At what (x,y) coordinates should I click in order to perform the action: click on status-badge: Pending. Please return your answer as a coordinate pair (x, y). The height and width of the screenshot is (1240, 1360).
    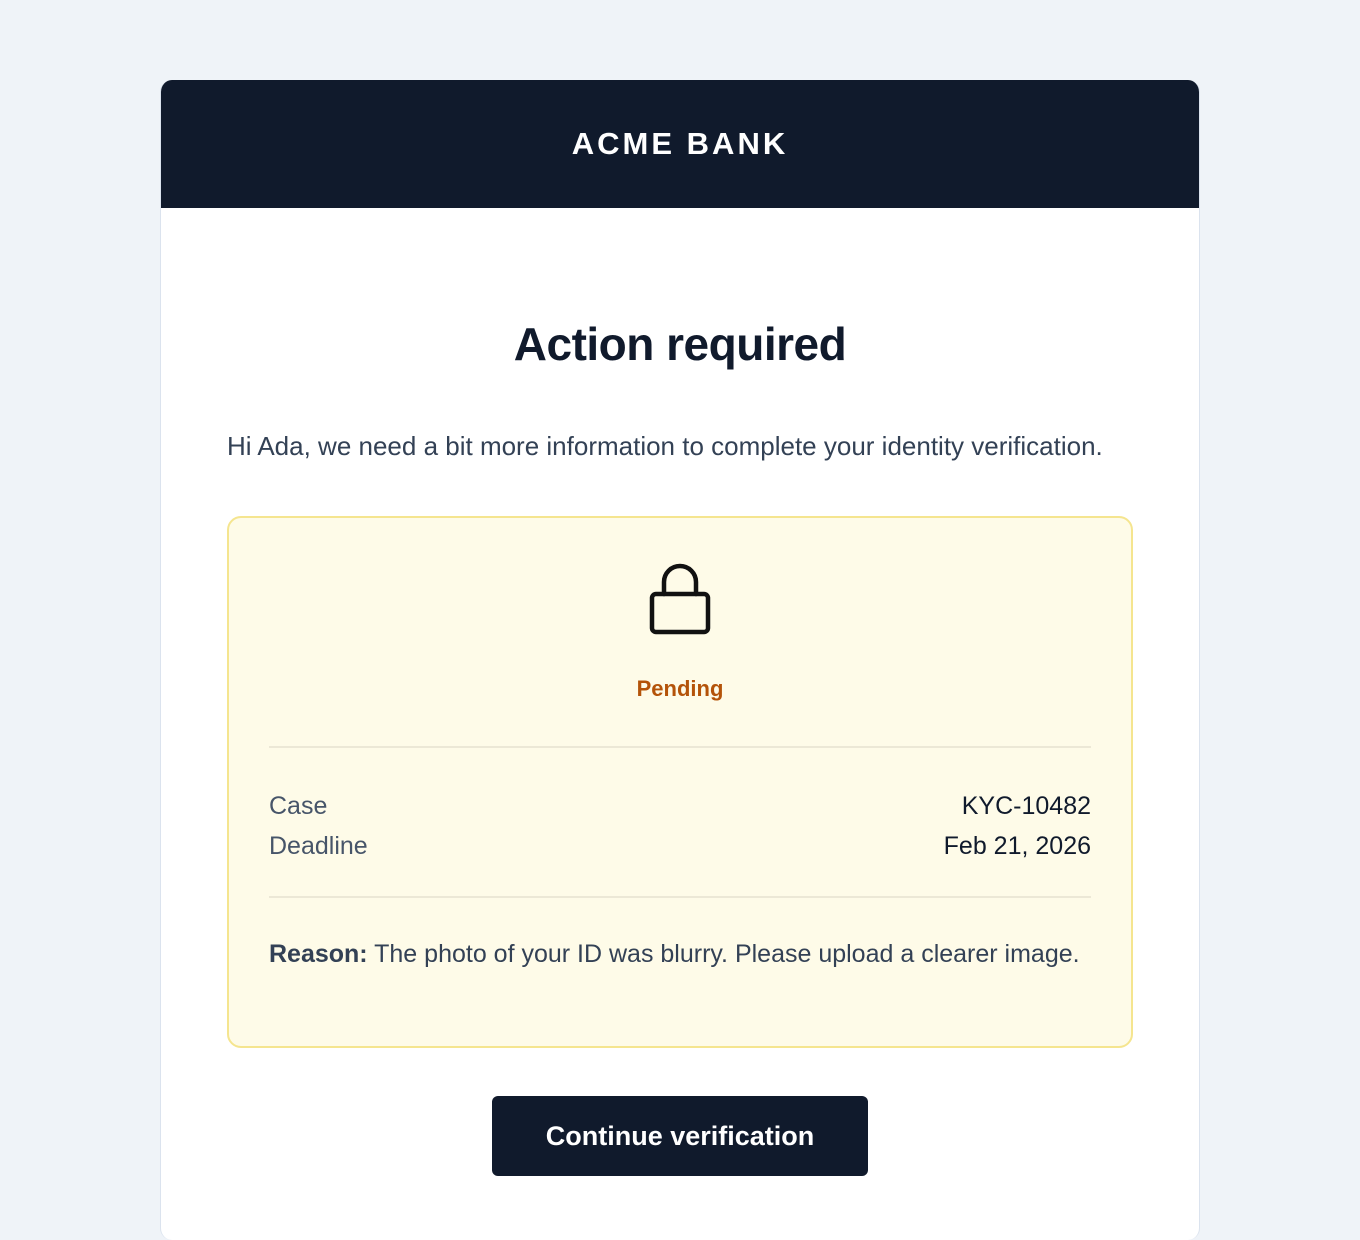
    Looking at the image, I should click on (680, 688).